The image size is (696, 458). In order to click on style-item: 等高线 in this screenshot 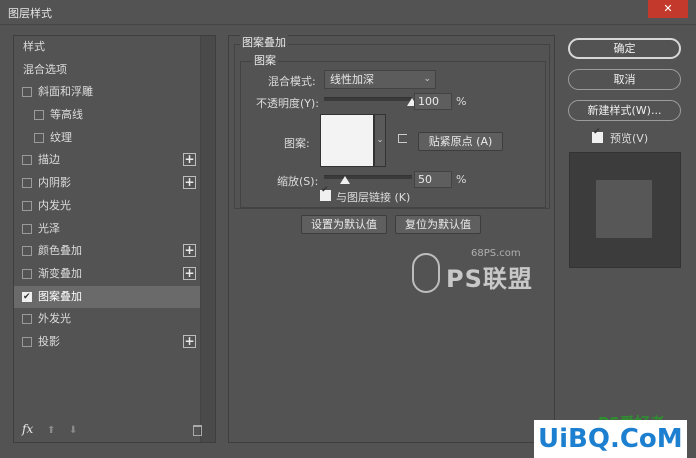, I will do `click(107, 115)`.